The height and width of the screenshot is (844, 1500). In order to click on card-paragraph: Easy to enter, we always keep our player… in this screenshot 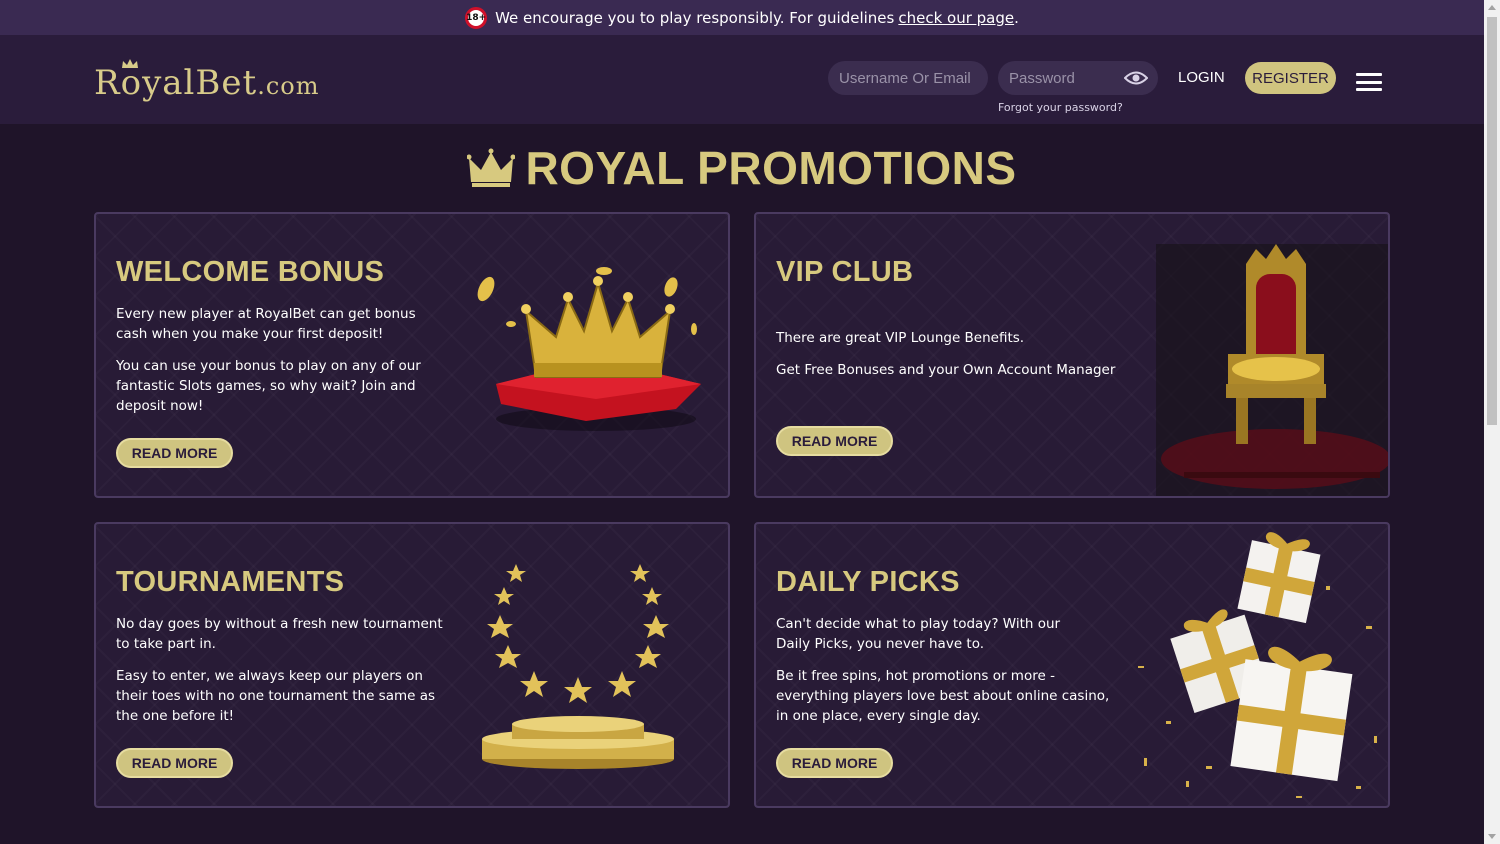, I will do `click(276, 696)`.